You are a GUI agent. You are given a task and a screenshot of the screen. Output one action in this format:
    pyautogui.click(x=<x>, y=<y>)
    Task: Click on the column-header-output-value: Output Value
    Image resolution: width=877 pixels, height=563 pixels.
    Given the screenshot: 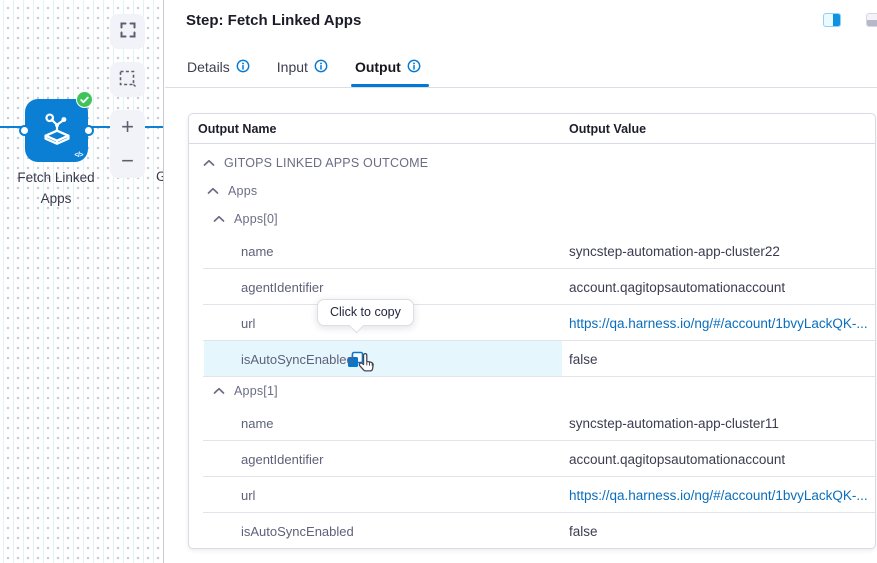 What is the action you would take?
    pyautogui.click(x=608, y=129)
    